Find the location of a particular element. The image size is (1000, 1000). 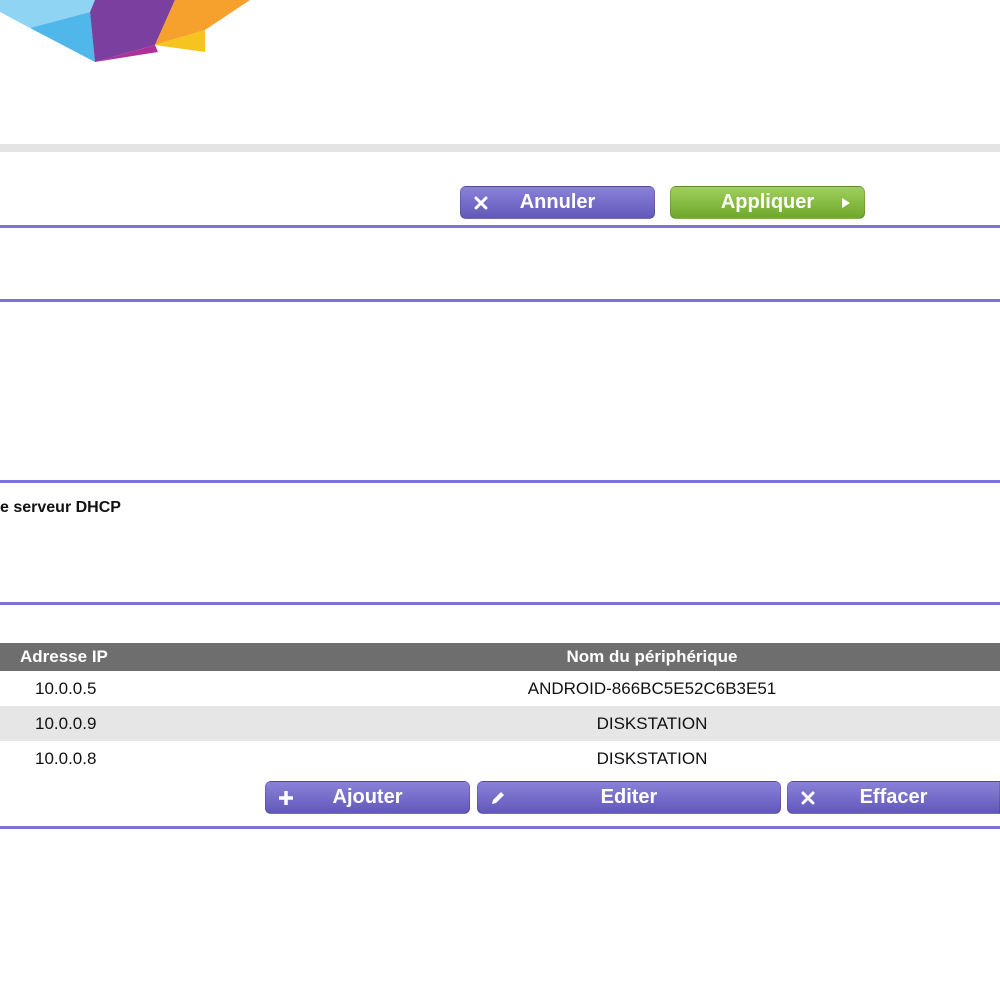

cell-ip: 10.0.0.5 is located at coordinates (66, 688).